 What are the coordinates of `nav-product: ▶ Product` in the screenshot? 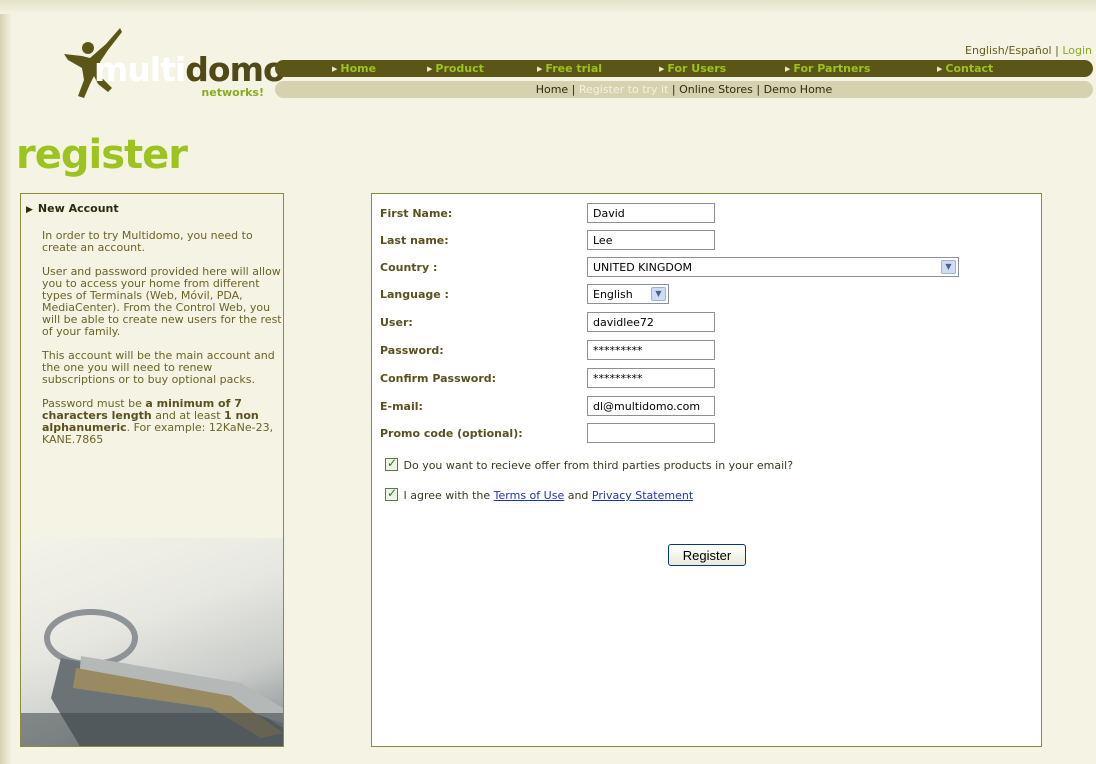 It's located at (455, 68).